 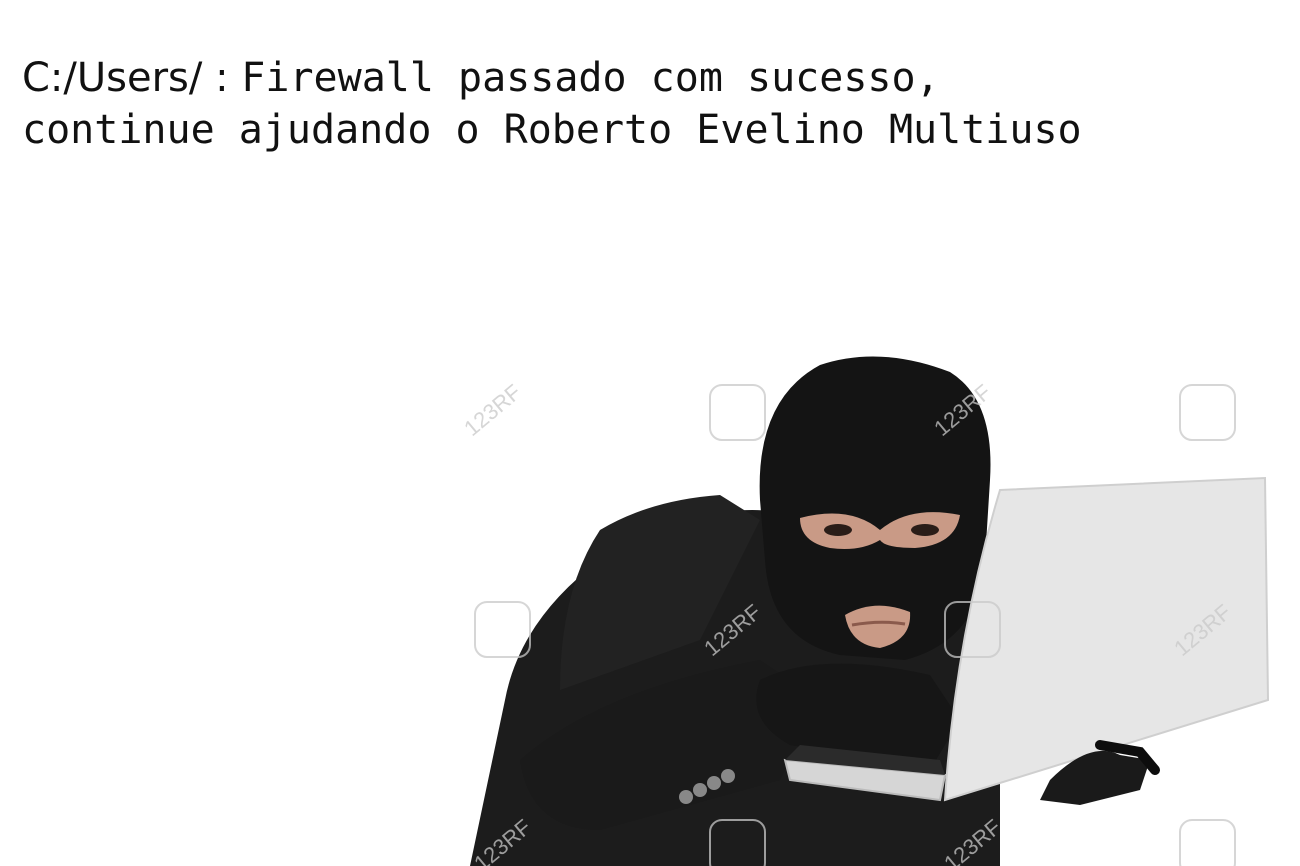 What do you see at coordinates (925, 530) in the screenshot?
I see `eye-right` at bounding box center [925, 530].